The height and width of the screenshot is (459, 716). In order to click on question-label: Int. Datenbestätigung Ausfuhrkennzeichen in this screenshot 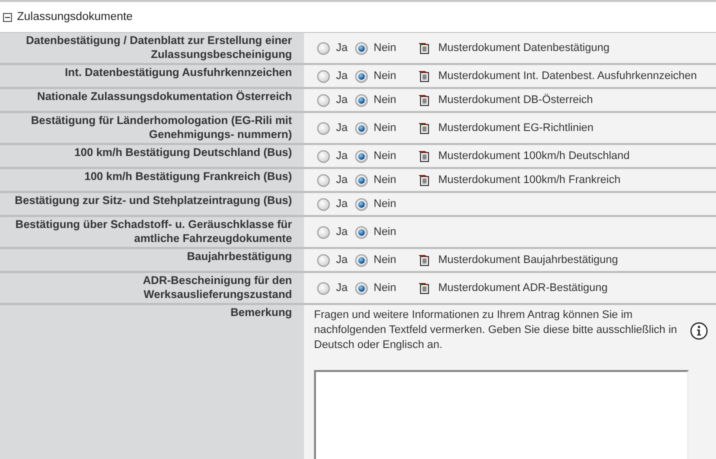, I will do `click(178, 73)`.